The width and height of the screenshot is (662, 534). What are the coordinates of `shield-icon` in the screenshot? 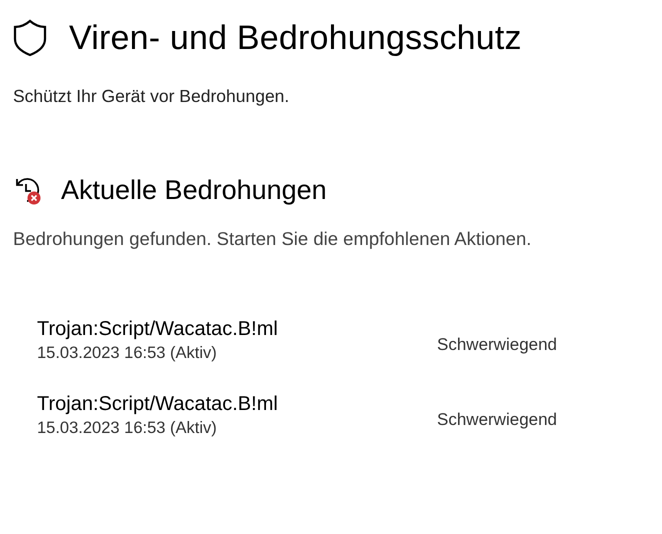 It's located at (30, 38).